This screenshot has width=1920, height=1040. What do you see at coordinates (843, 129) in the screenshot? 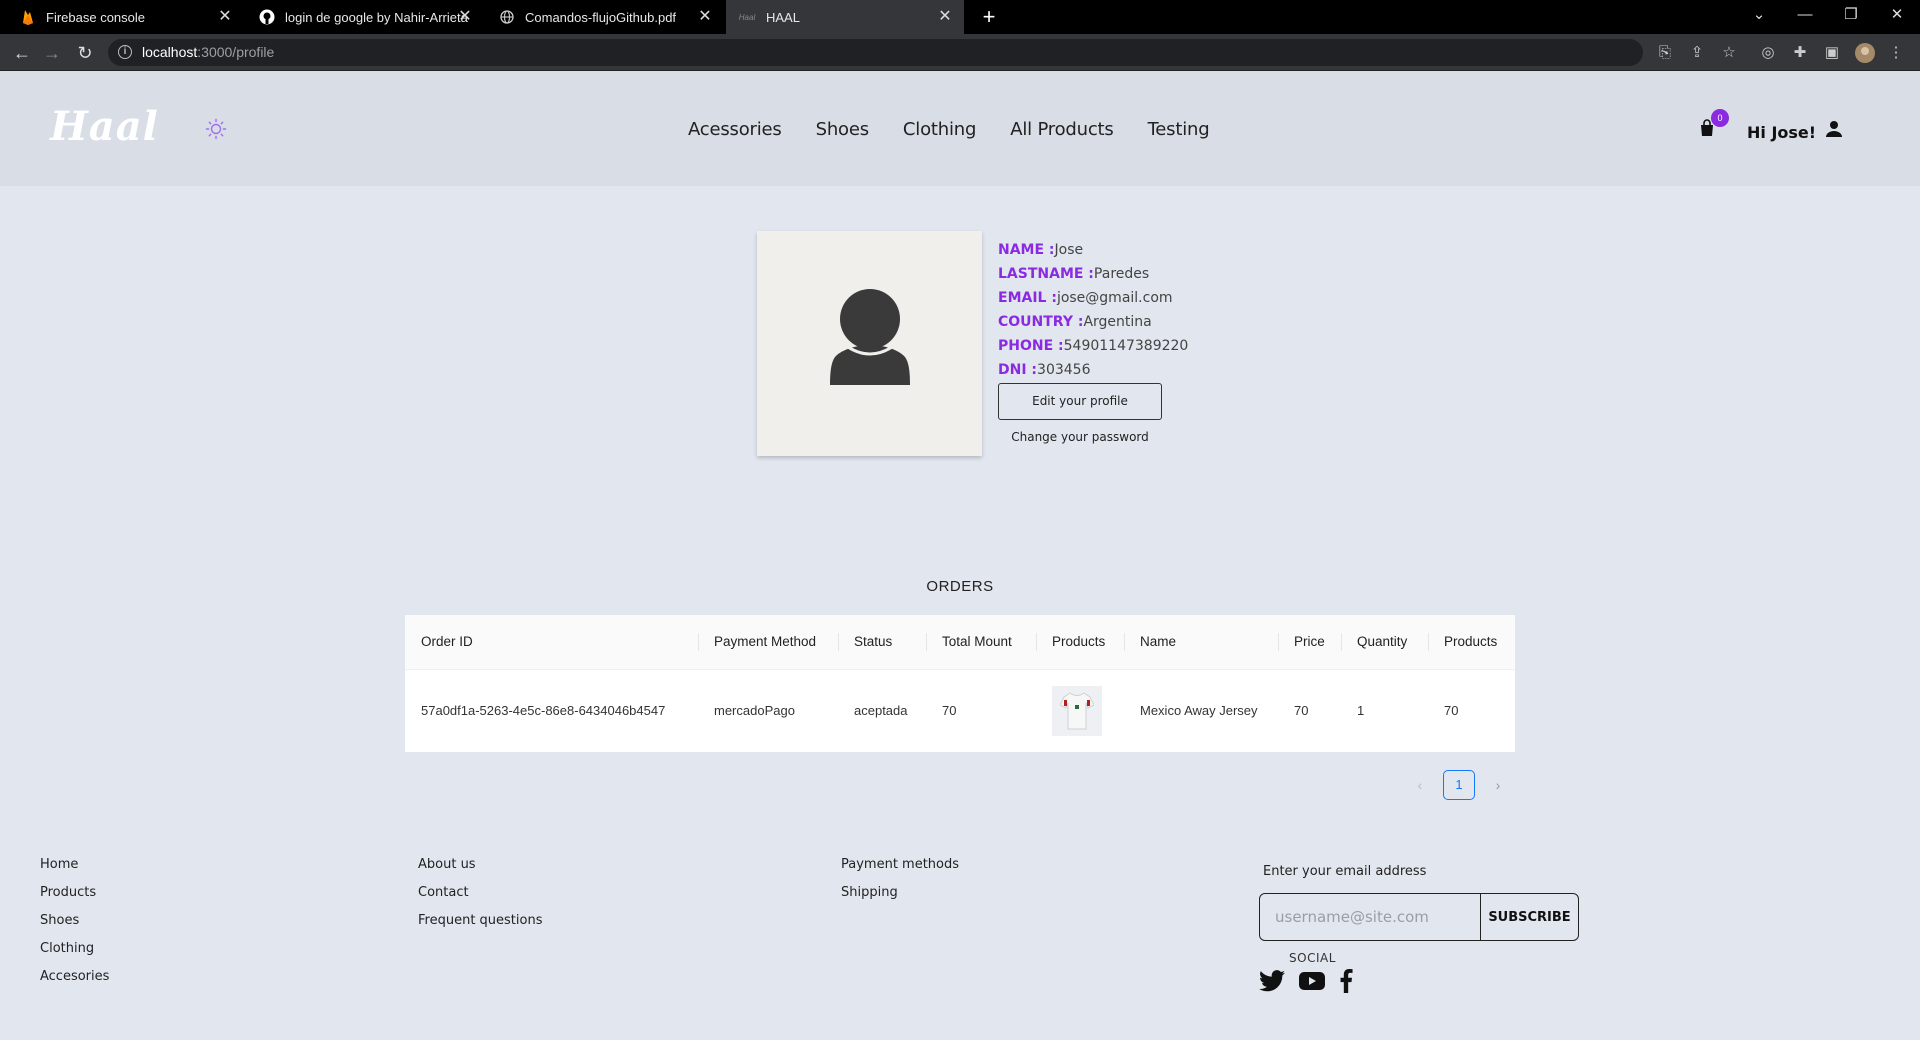
I see `nav-shoes: Shoes` at bounding box center [843, 129].